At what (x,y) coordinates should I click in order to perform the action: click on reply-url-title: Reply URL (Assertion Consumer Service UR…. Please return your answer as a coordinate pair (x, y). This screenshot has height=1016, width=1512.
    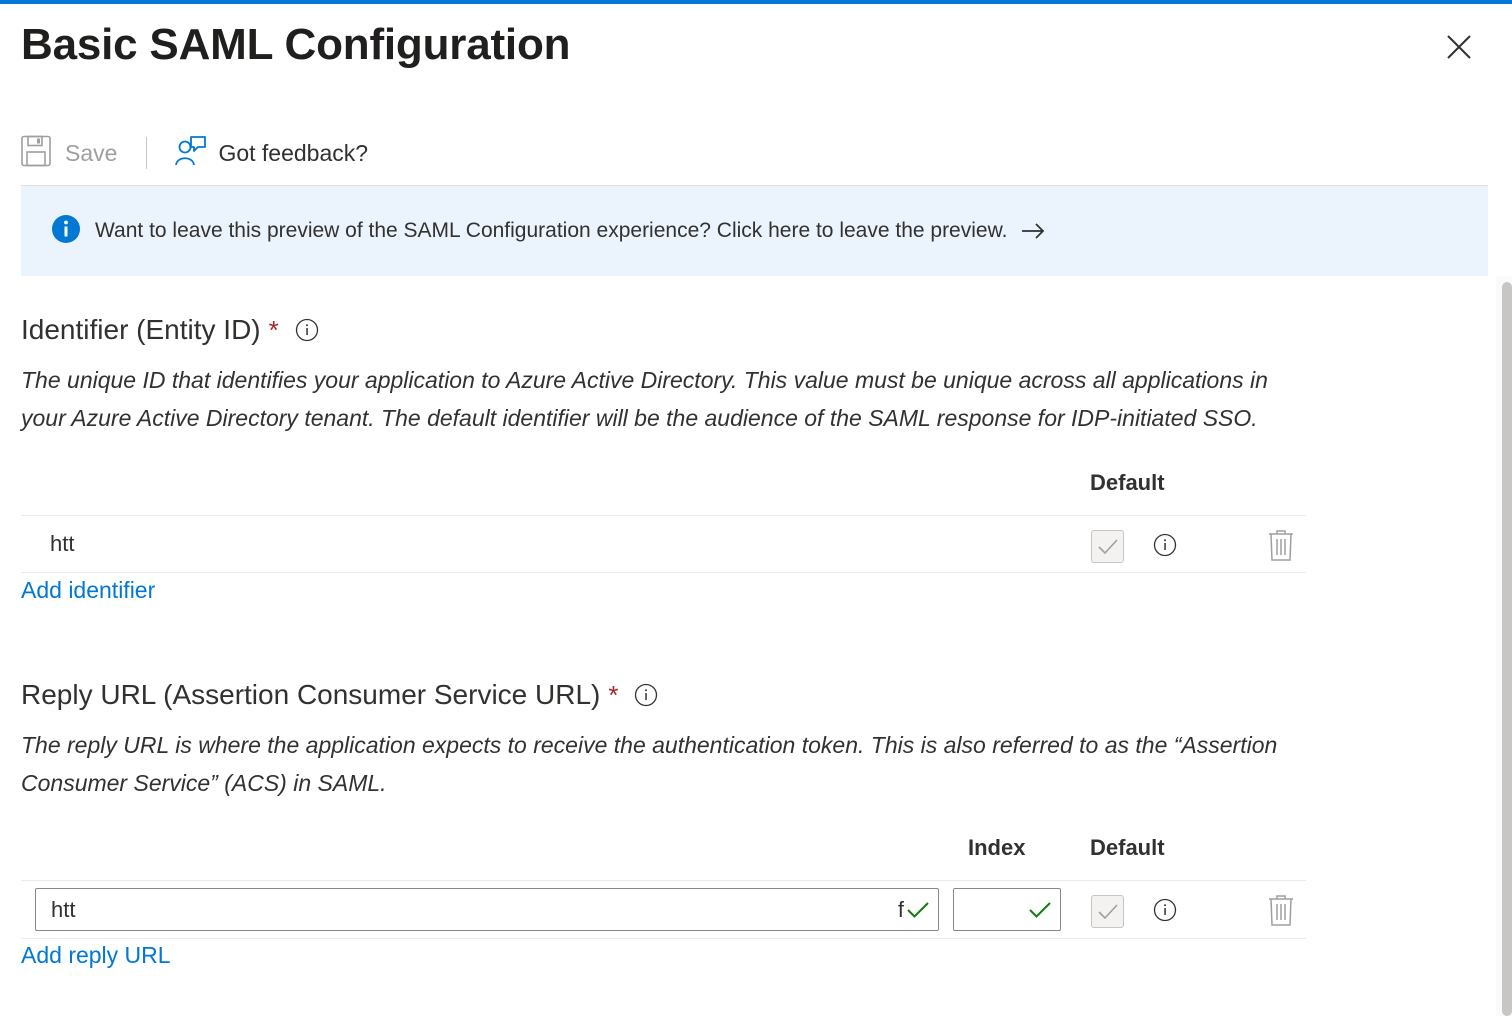
    Looking at the image, I should click on (311, 694).